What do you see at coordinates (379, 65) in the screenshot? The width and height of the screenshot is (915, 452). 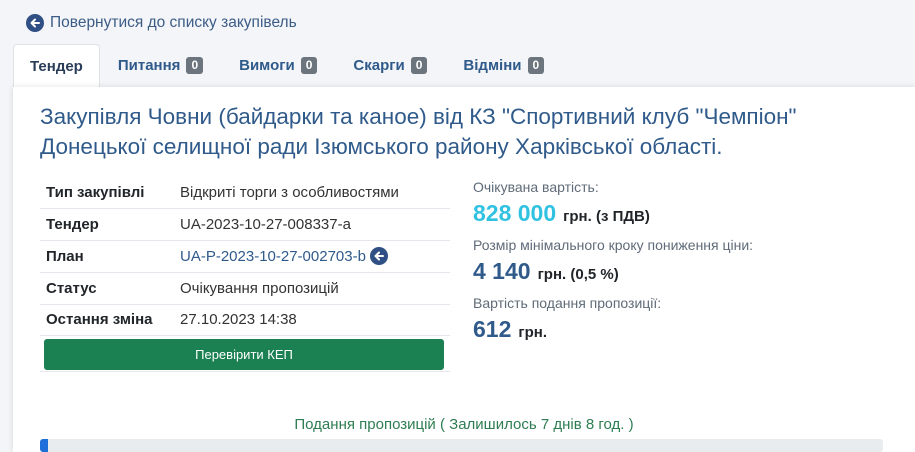 I see `tab-label: Скарги` at bounding box center [379, 65].